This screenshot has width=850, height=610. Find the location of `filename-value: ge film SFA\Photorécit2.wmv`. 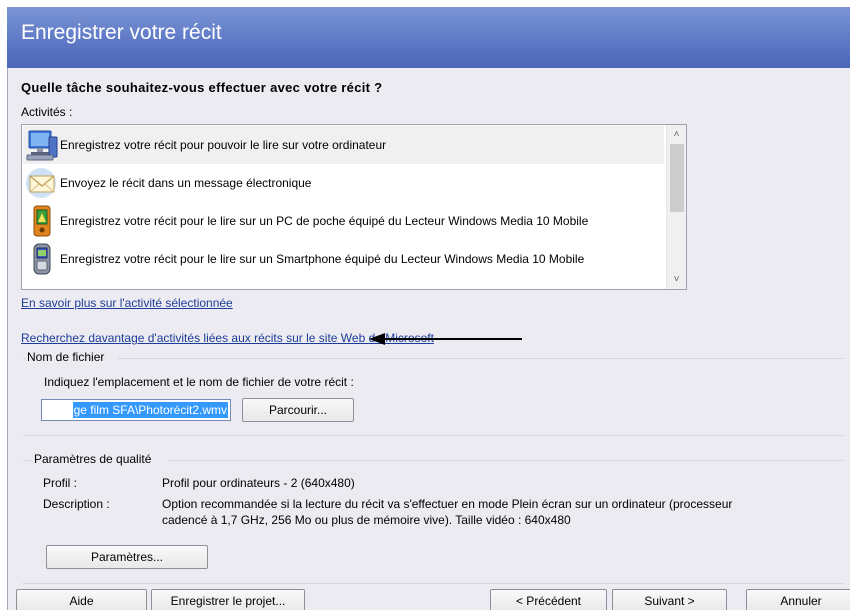

filename-value: ge film SFA\Photorécit2.wmv is located at coordinates (150, 410).